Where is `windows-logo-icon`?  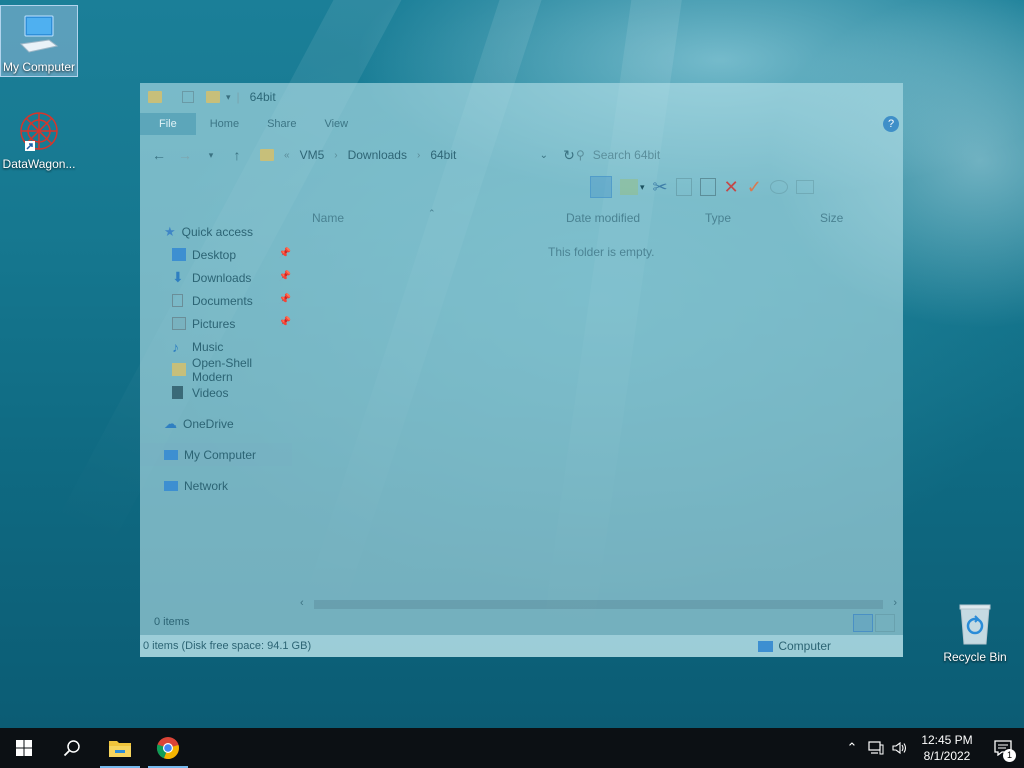 windows-logo-icon is located at coordinates (24, 748).